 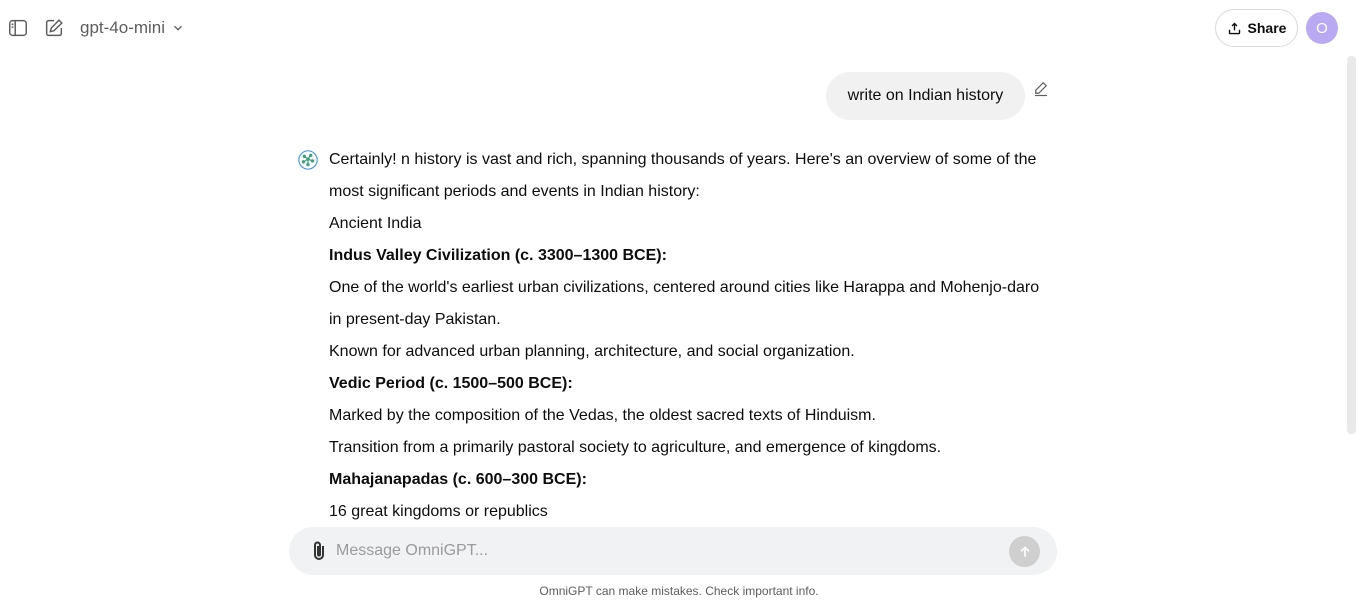 What do you see at coordinates (1041, 88) in the screenshot?
I see `edit-icon` at bounding box center [1041, 88].